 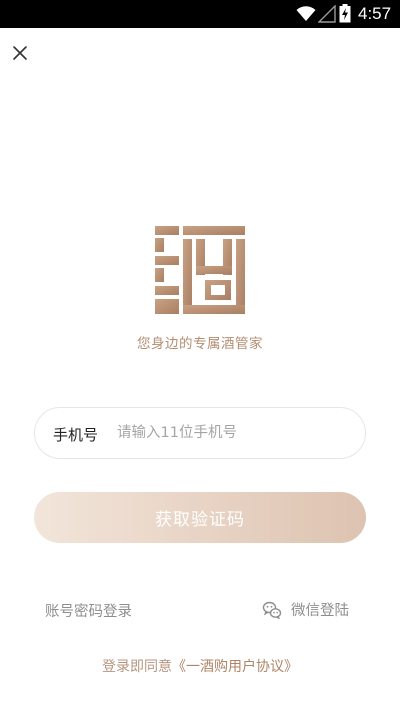 I want to click on cellular-signal-icon, so click(x=327, y=14).